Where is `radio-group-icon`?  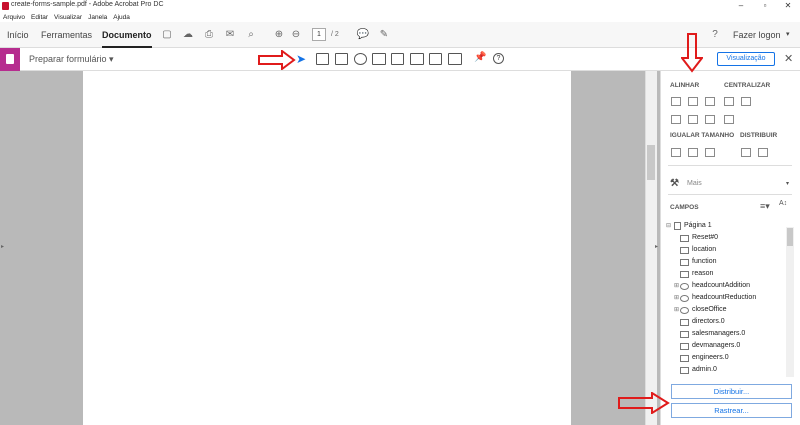
radio-group-icon is located at coordinates (684, 310).